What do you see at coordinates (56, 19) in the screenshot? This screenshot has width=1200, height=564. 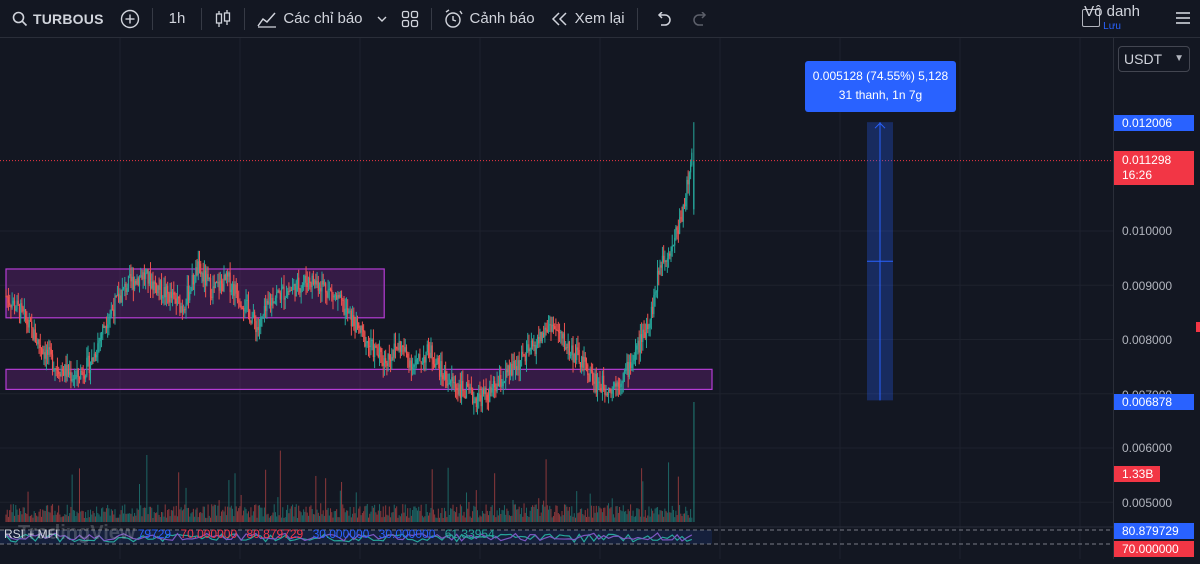 I see `symbol-search: TURBOUS` at bounding box center [56, 19].